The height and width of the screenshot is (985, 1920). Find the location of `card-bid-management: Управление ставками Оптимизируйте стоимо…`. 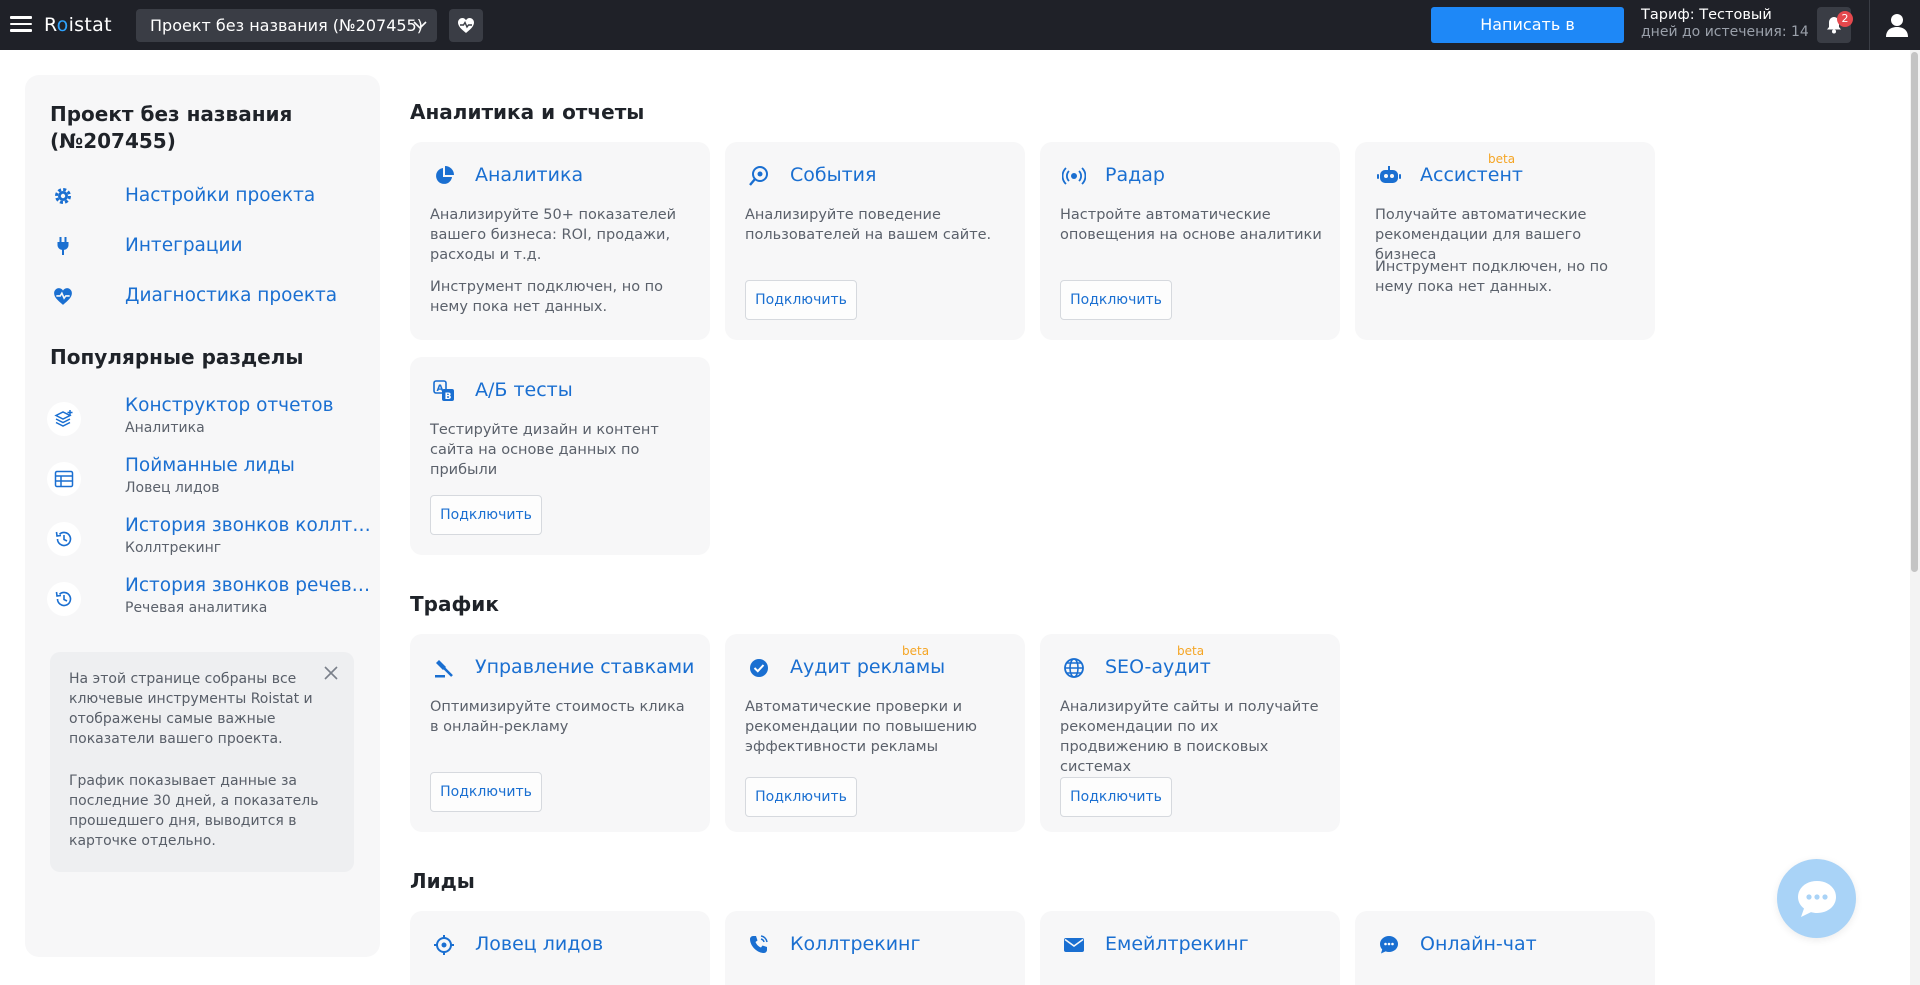

card-bid-management: Управление ставками Оптимизируйте стоимо… is located at coordinates (560, 733).